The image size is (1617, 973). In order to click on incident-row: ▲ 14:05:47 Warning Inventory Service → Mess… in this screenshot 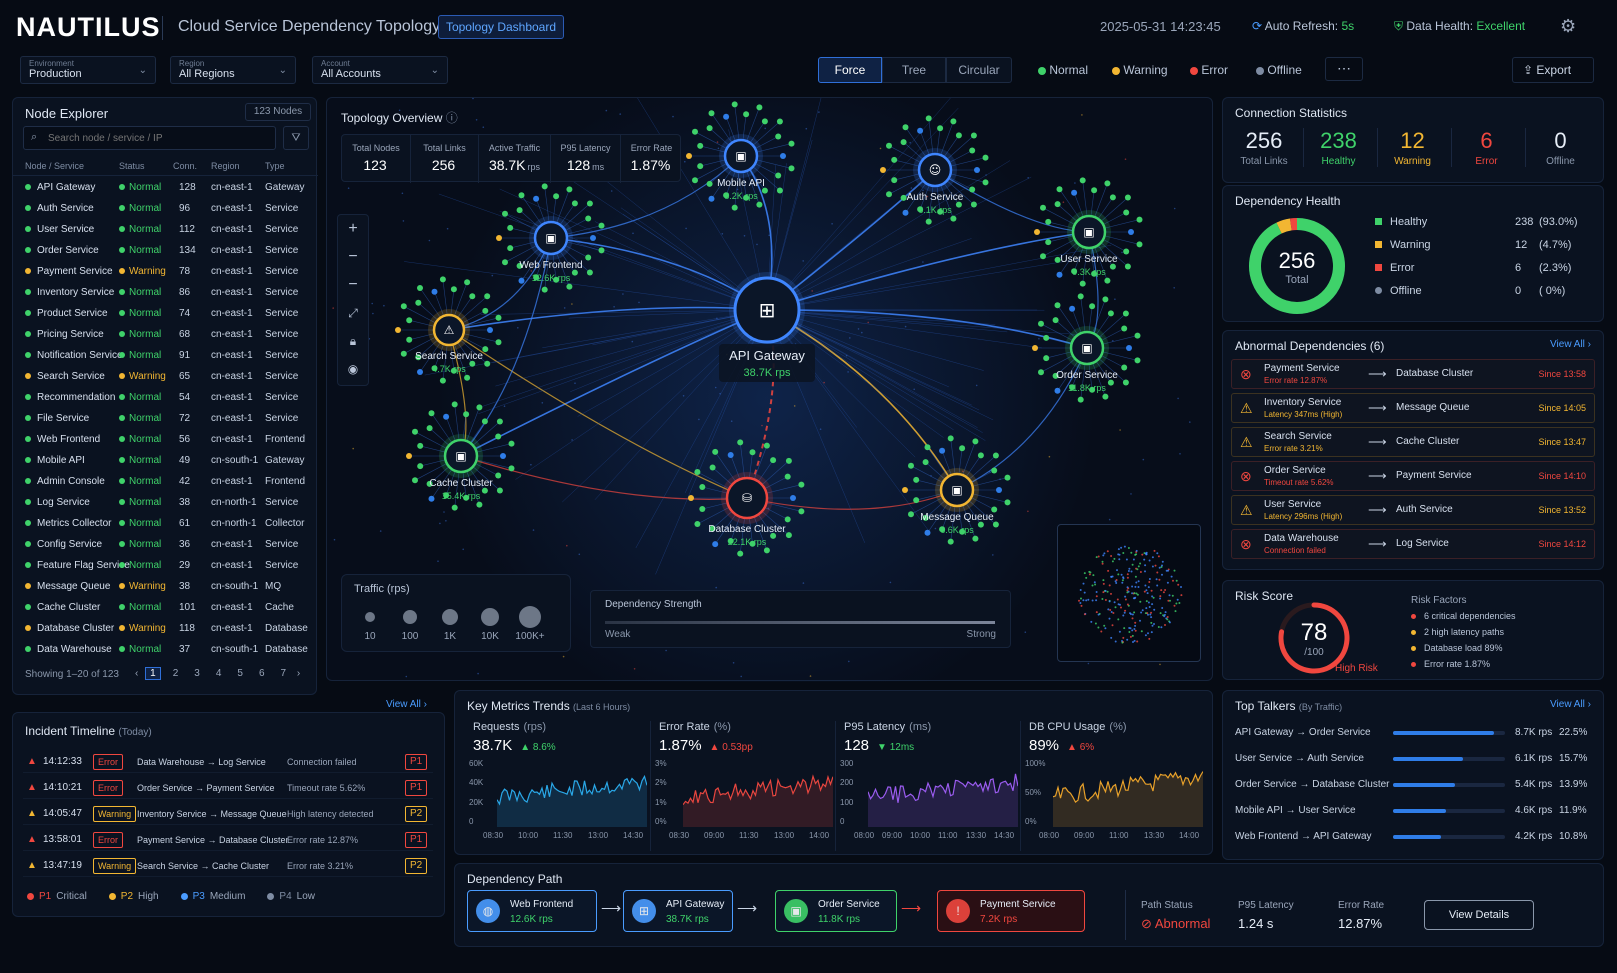, I will do `click(228, 814)`.